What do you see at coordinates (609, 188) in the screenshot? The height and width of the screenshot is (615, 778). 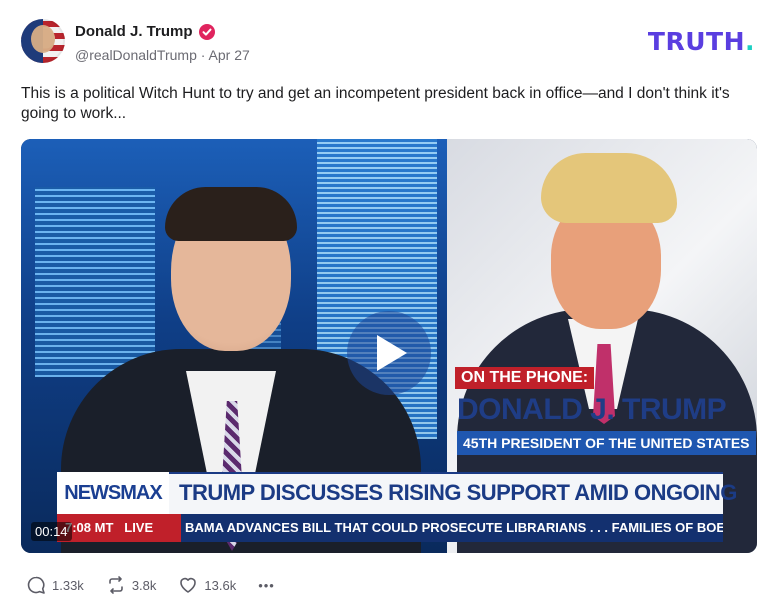 I see `guest-hair` at bounding box center [609, 188].